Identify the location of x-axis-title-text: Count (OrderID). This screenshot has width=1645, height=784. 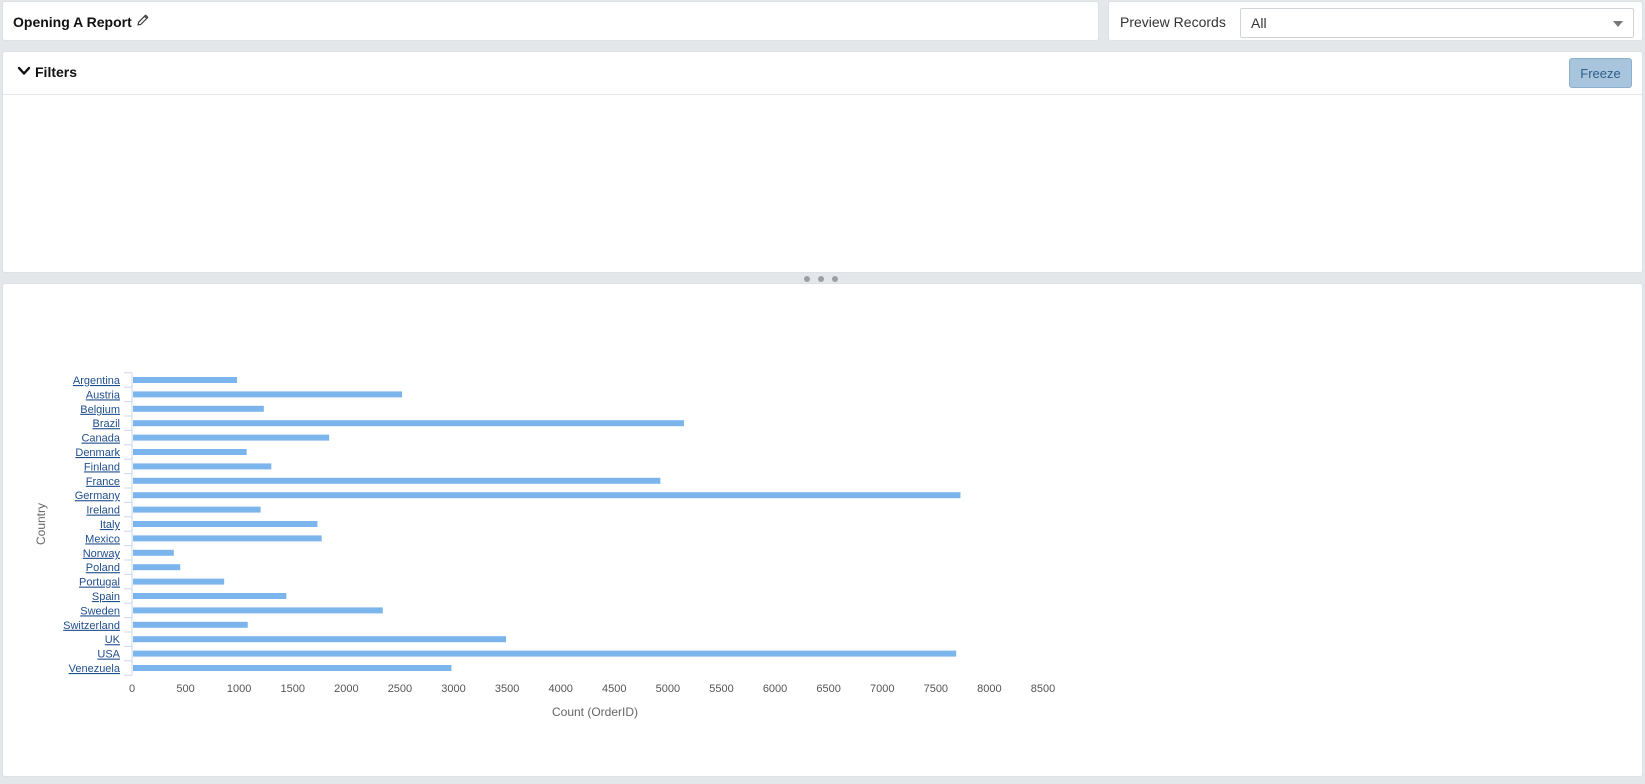
(595, 712).